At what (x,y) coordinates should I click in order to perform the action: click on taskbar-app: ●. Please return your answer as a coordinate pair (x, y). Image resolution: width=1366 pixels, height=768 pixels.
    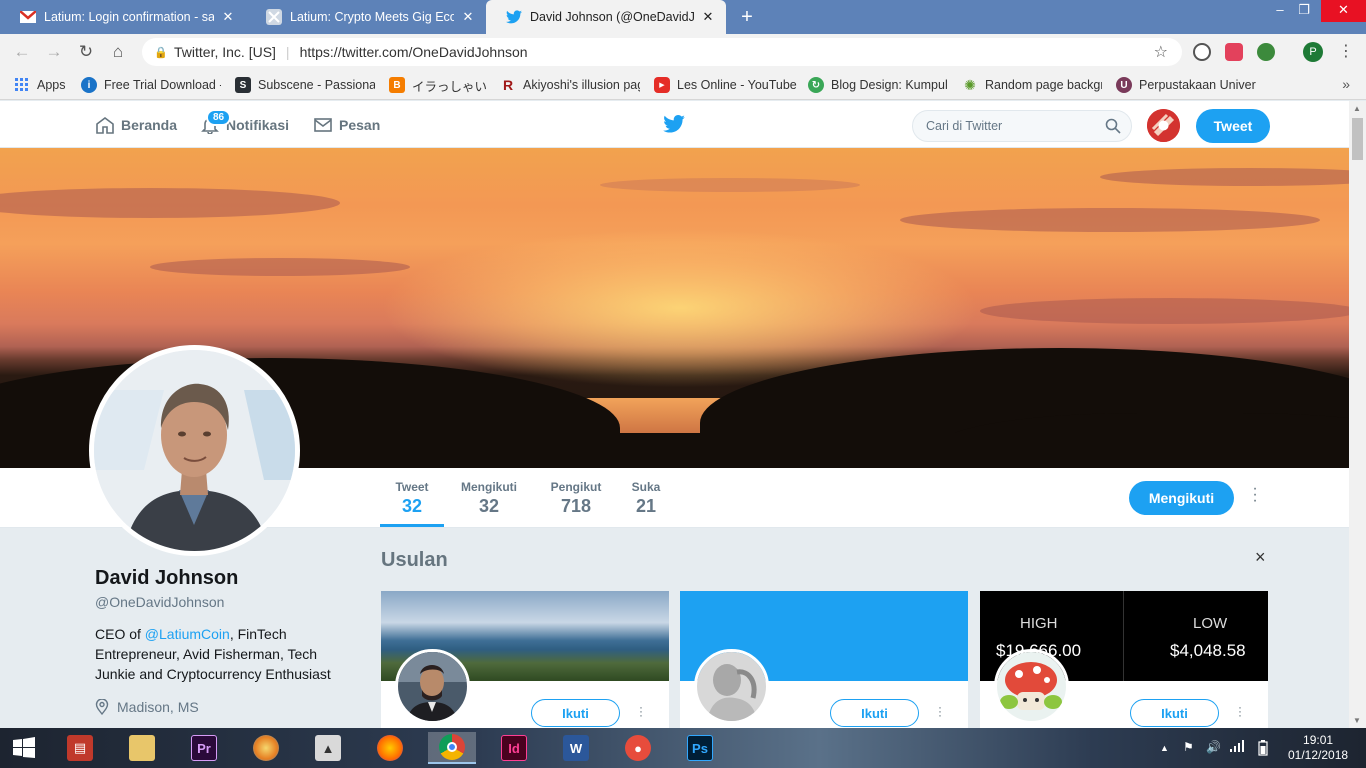
    Looking at the image, I should click on (638, 748).